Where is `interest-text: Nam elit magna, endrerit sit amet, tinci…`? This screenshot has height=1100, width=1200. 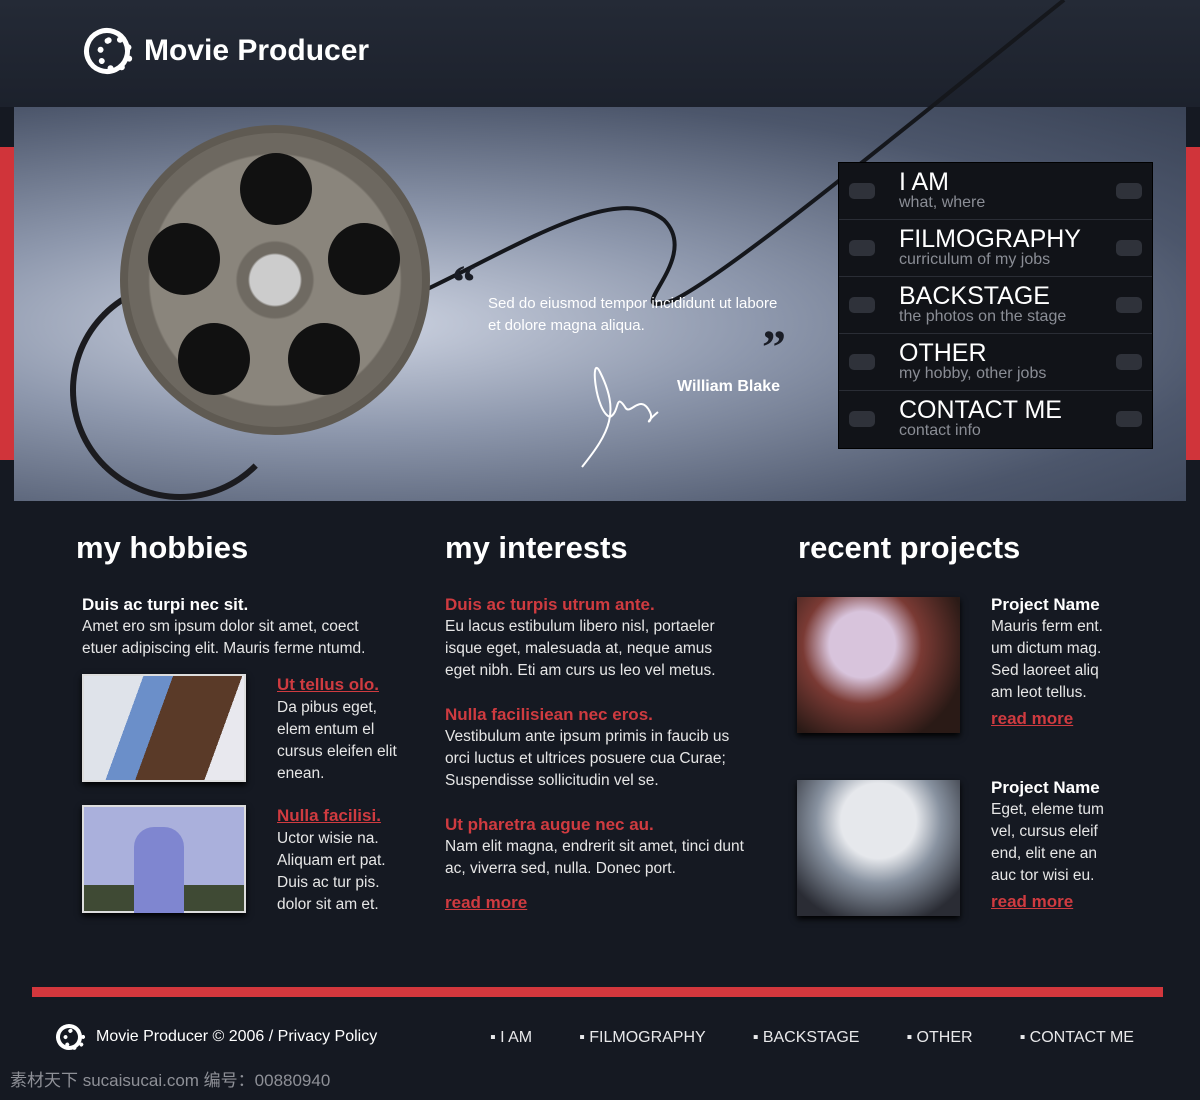
interest-text: Nam elit magna, endrerit sit amet, tinci… is located at coordinates (594, 857).